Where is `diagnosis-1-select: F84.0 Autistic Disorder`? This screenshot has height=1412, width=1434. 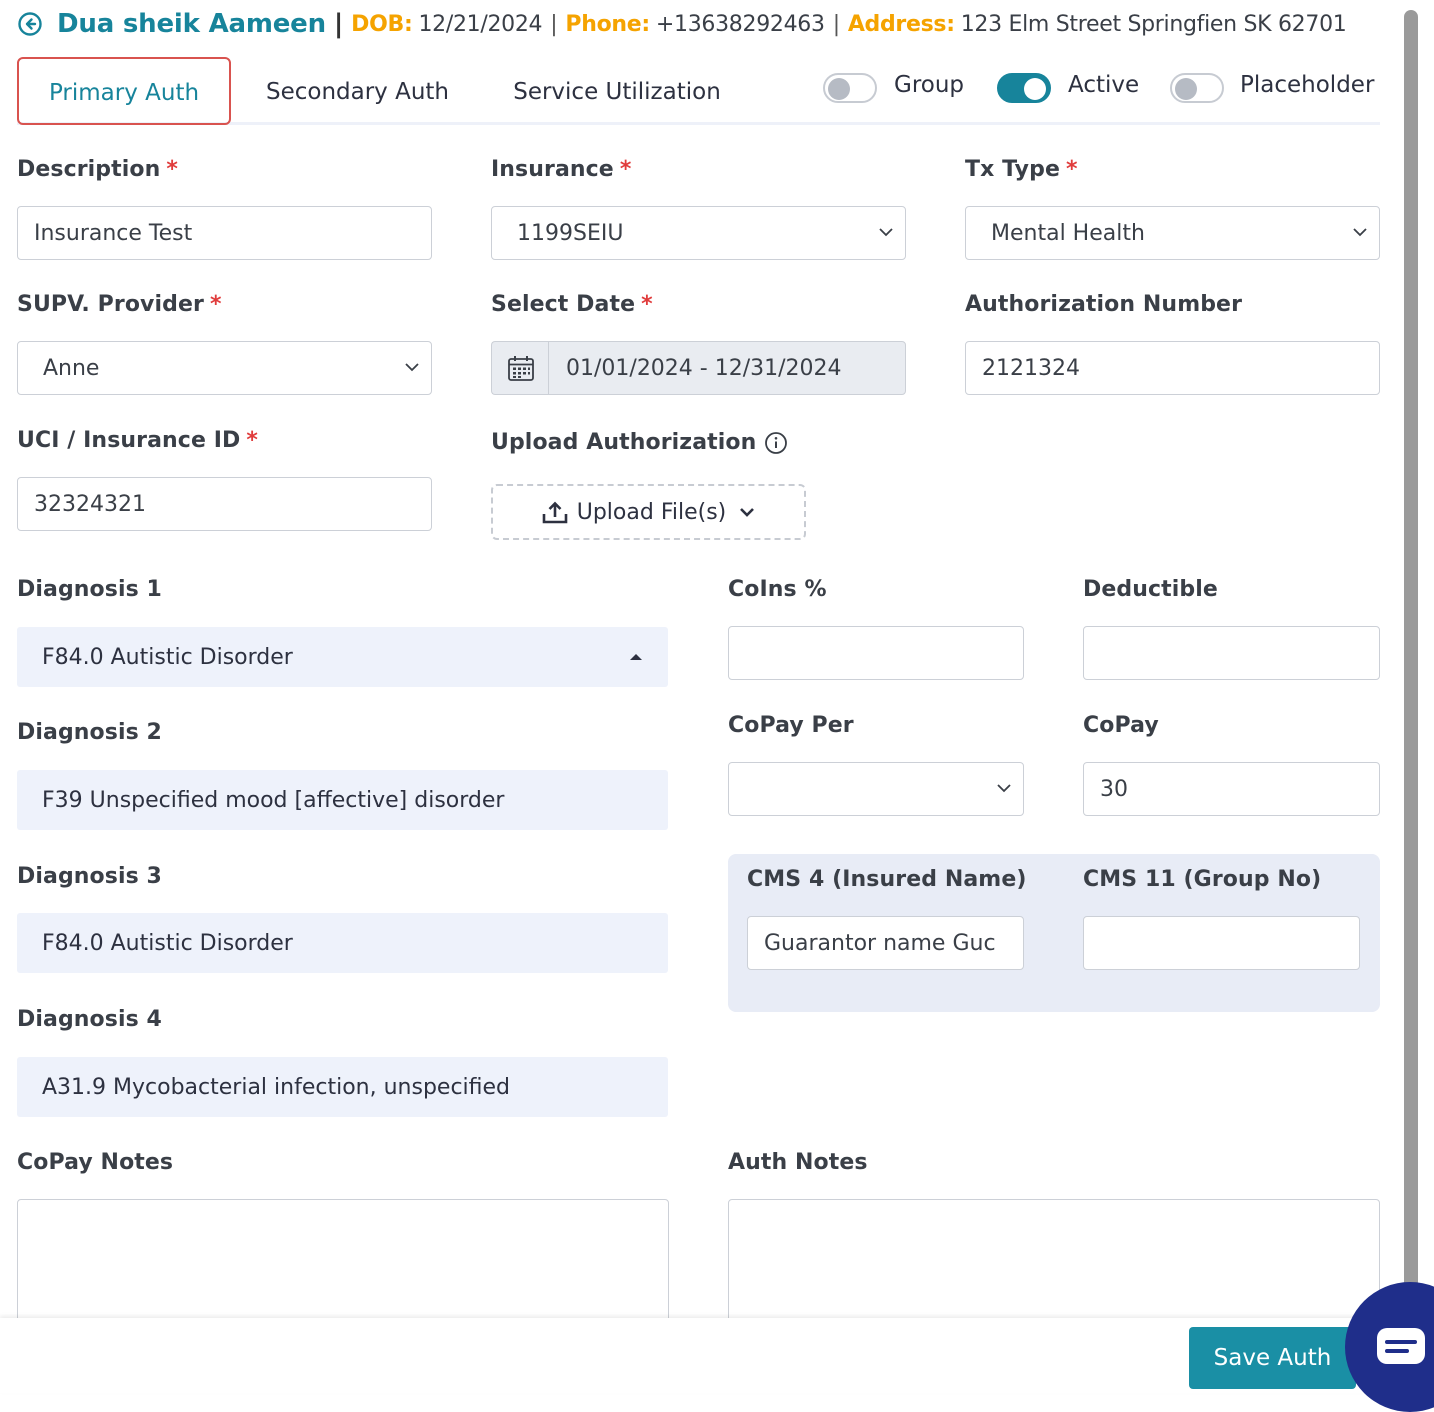
diagnosis-1-select: F84.0 Autistic Disorder is located at coordinates (342, 657).